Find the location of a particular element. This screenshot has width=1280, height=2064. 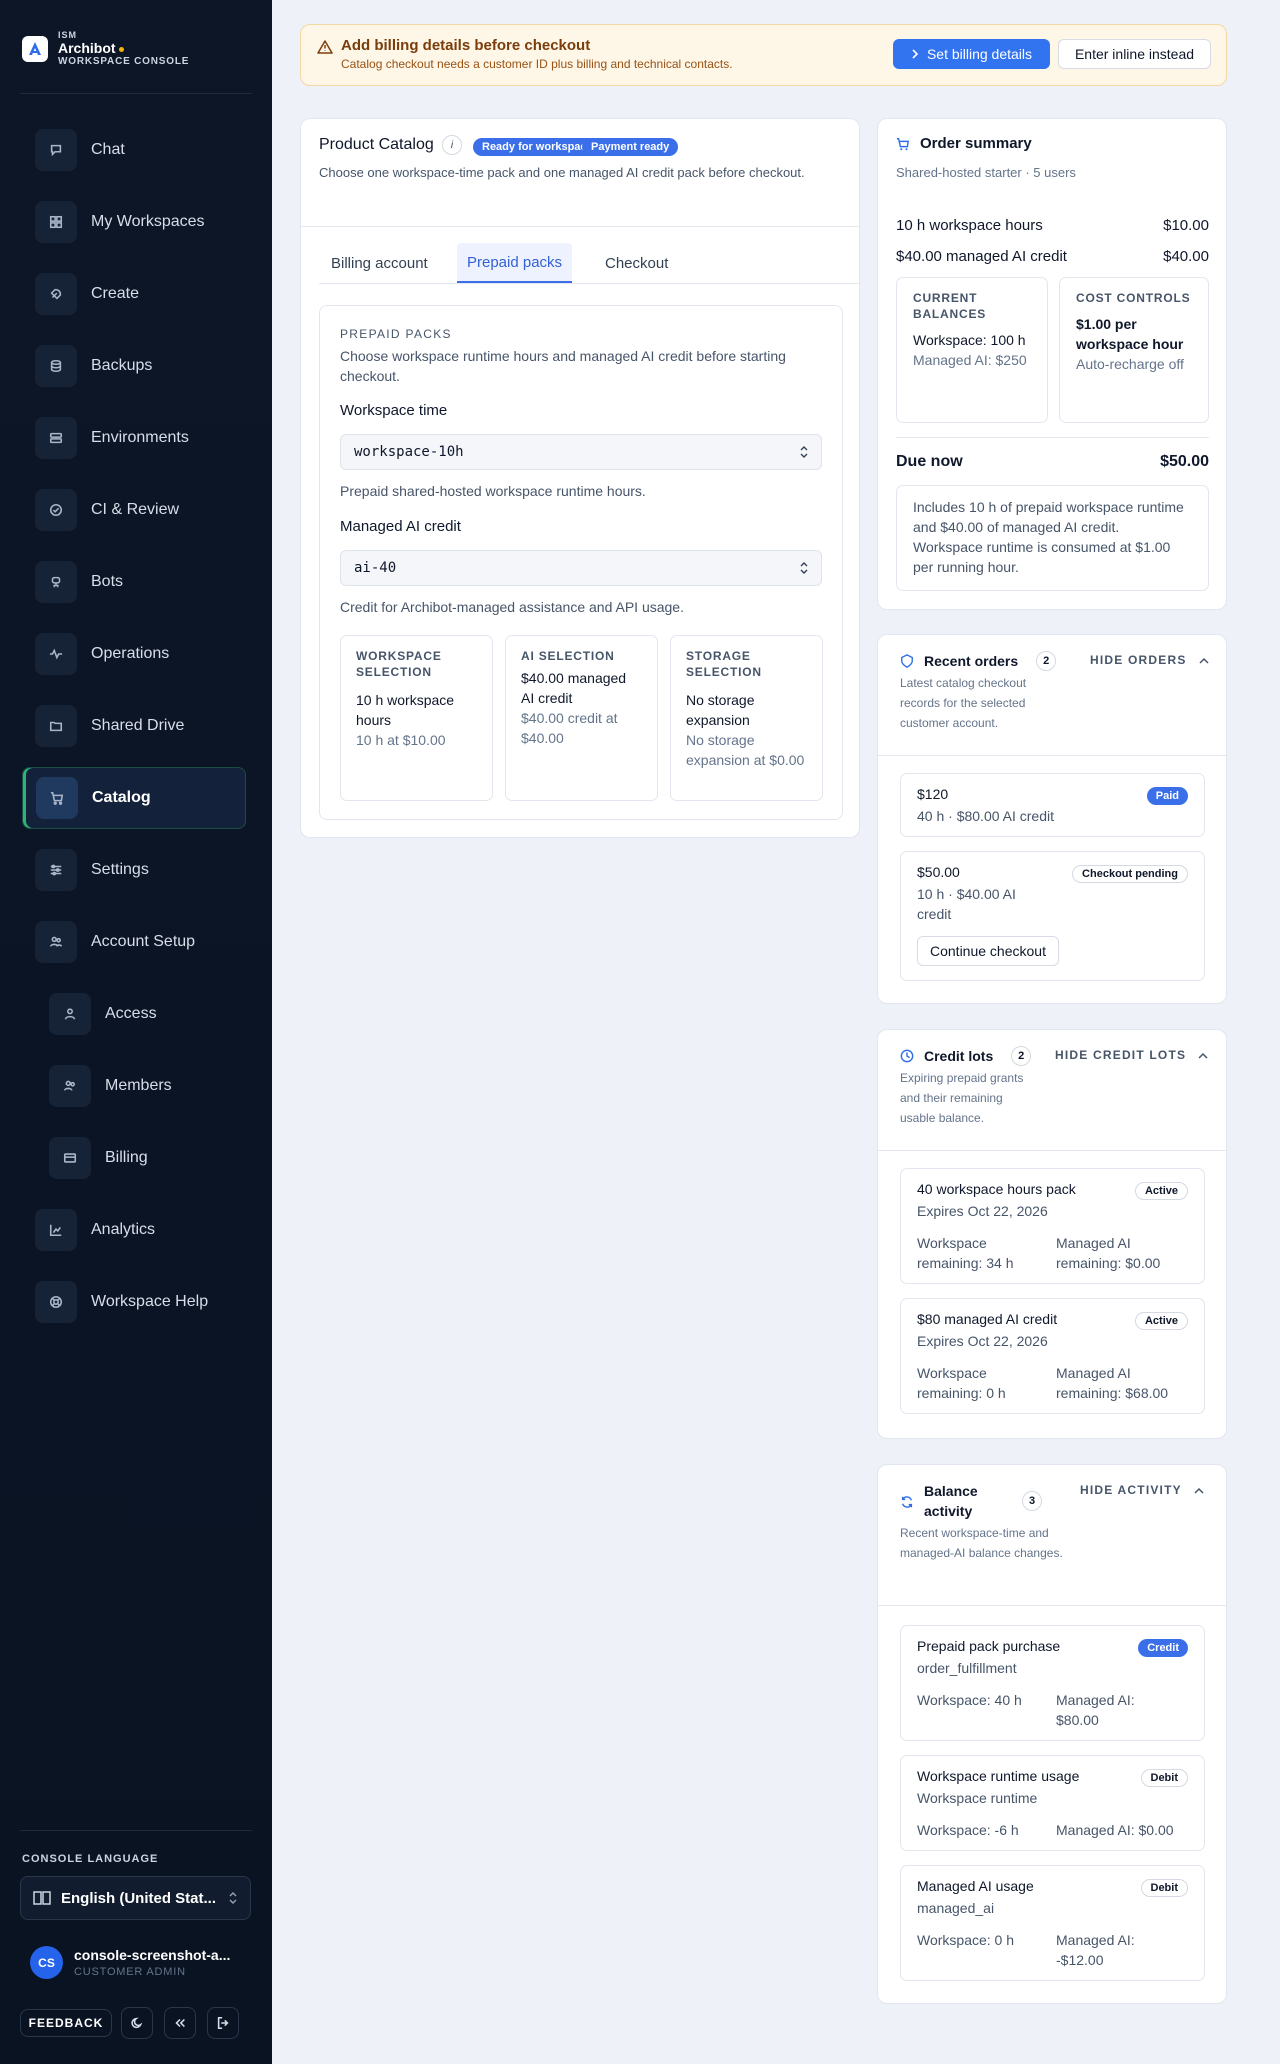

hide-credit-lots-button: HIDE CREDIT LOTS is located at coordinates (1131, 1055).